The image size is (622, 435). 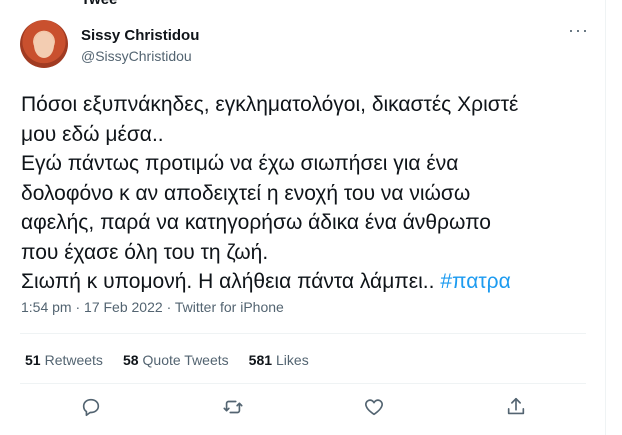 I want to click on retweets-label: Retweets, so click(x=73, y=360).